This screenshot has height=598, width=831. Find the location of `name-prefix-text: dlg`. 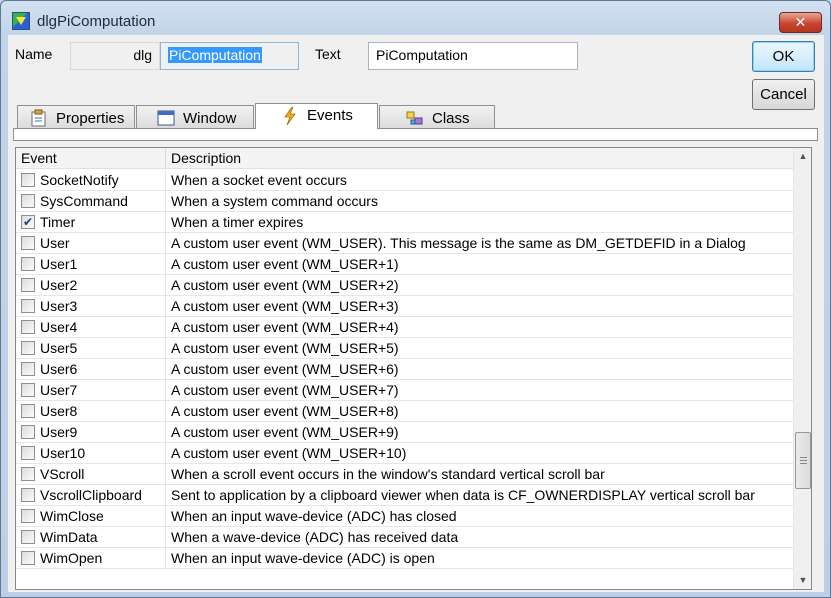

name-prefix-text: dlg is located at coordinates (142, 55).